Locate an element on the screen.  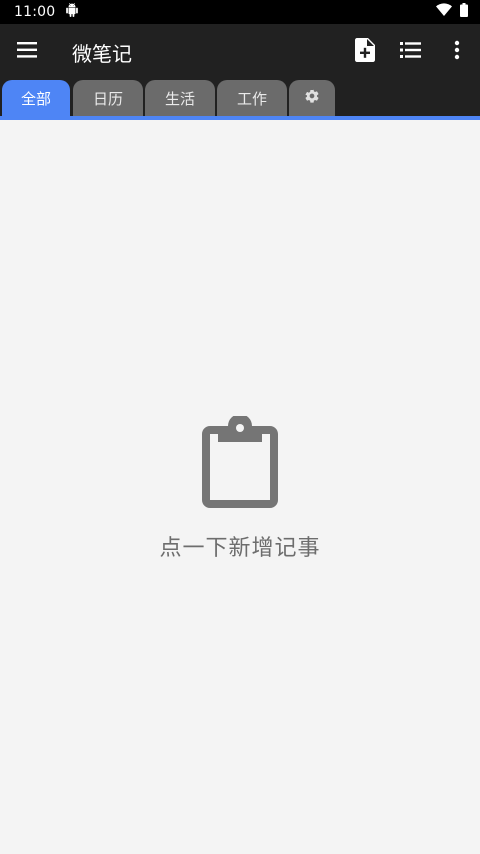
more-vert-icon is located at coordinates (457, 52).